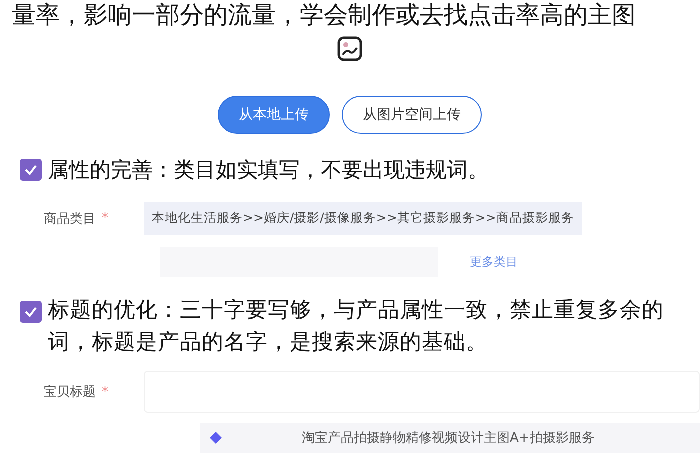  What do you see at coordinates (356, 327) in the screenshot?
I see `point-text: 标题的优化：三十字要写够，与产品属性一致，禁止重复多余的词，标题是产品的名字，是搜索来源的基础。` at bounding box center [356, 327].